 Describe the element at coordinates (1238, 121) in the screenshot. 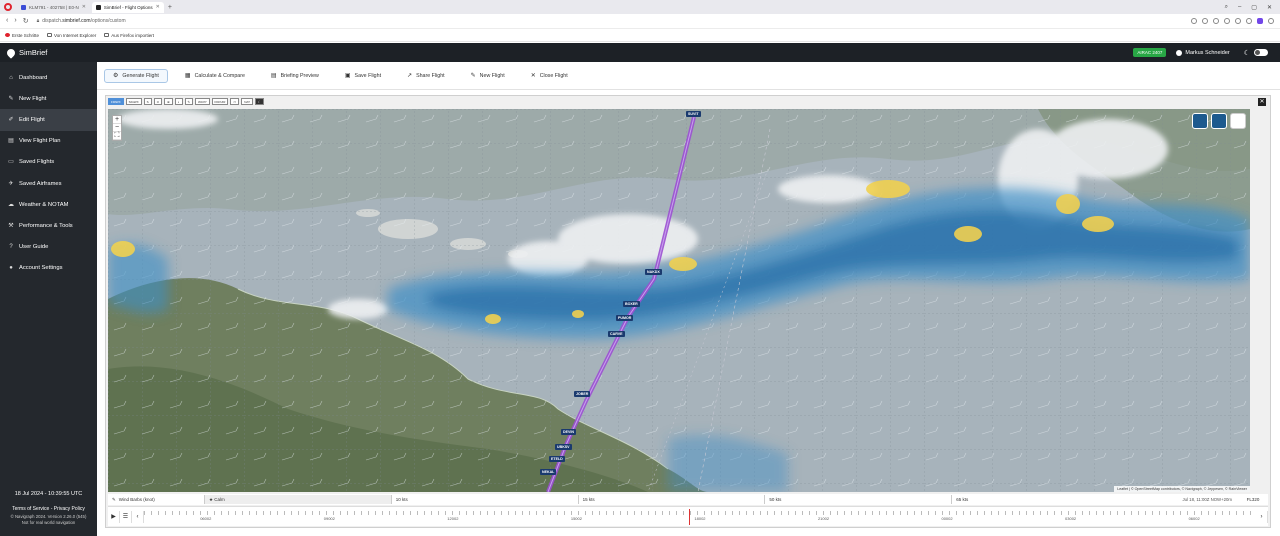

I see `layers-icon` at that location.